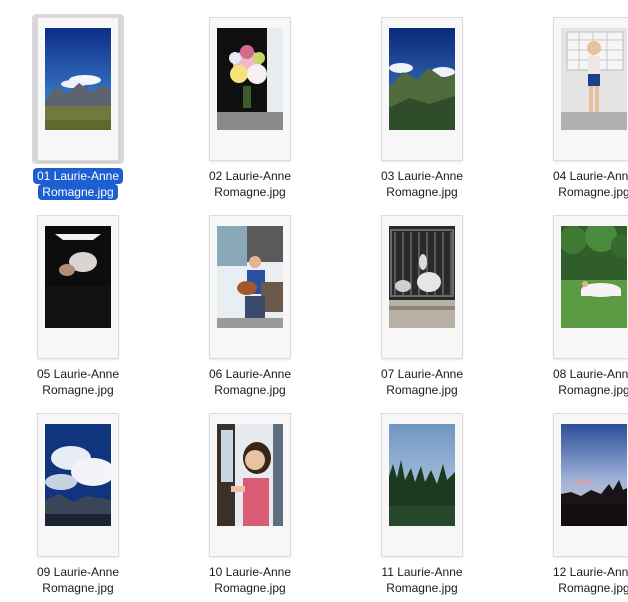 The height and width of the screenshot is (602, 628). What do you see at coordinates (572, 382) in the screenshot?
I see `file-name-label: 08 Laurie-Anne Romagne.jpg` at bounding box center [572, 382].